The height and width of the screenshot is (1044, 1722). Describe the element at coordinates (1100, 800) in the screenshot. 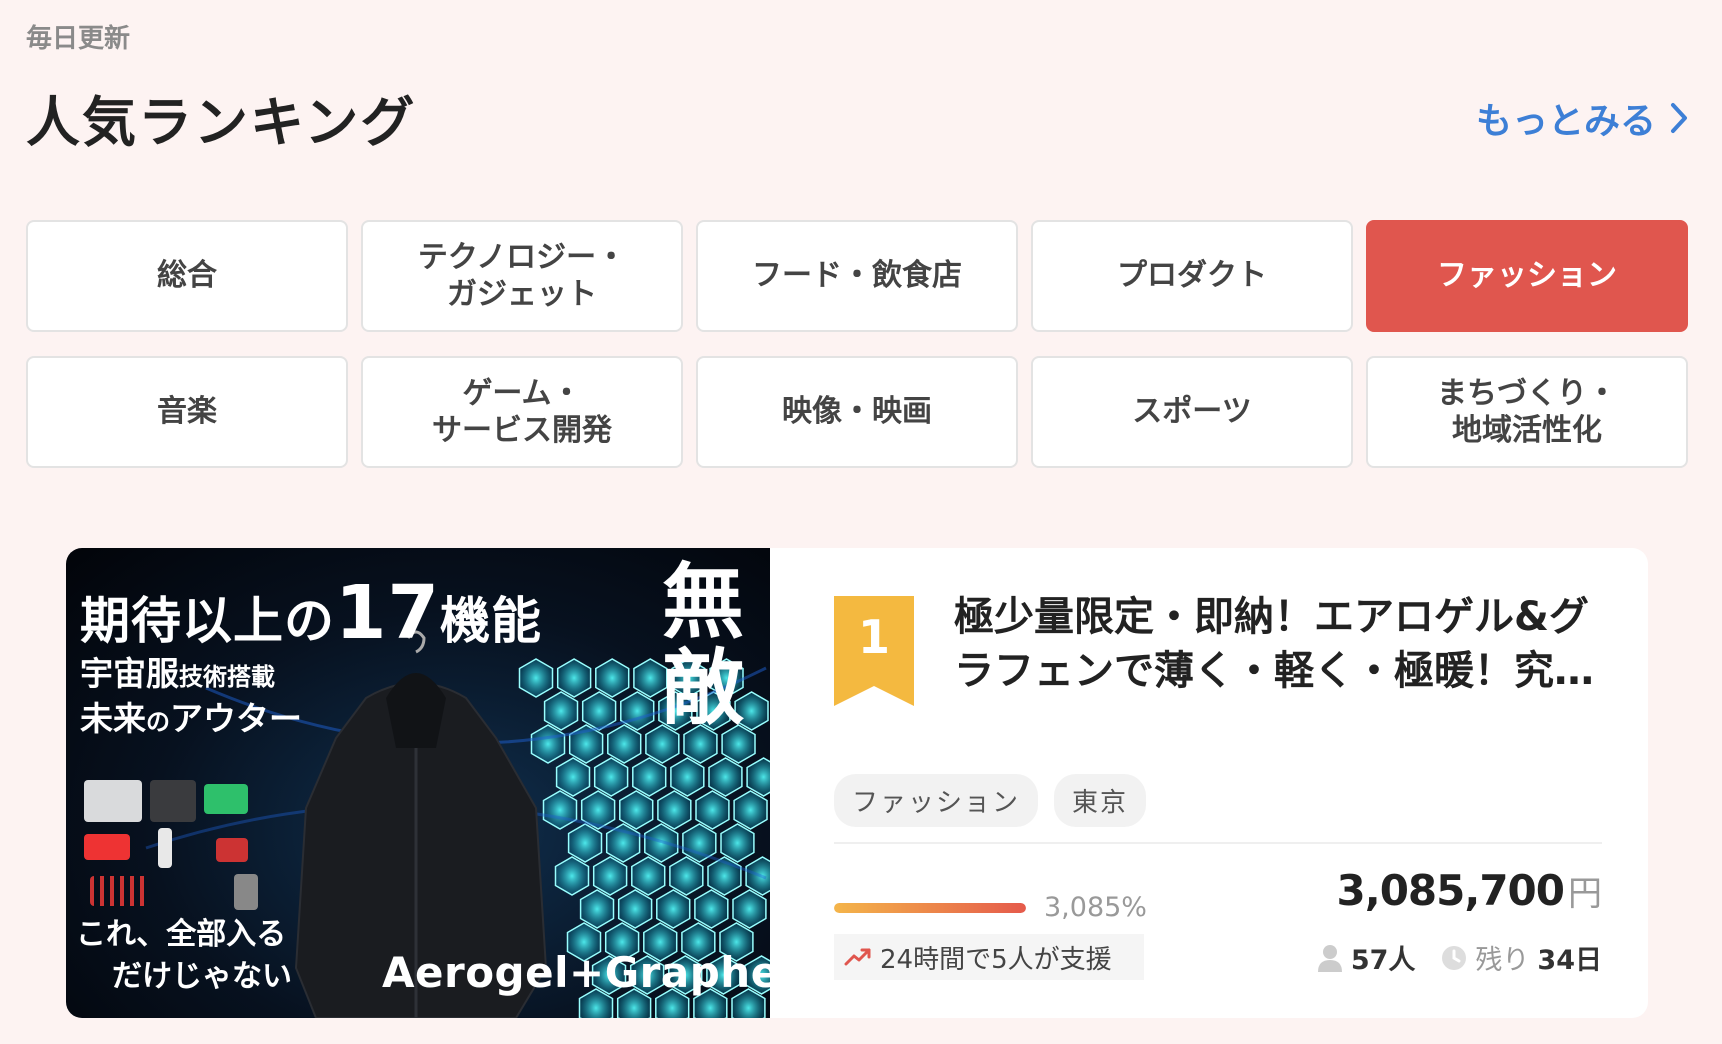

I see `project-tag: 東京` at that location.